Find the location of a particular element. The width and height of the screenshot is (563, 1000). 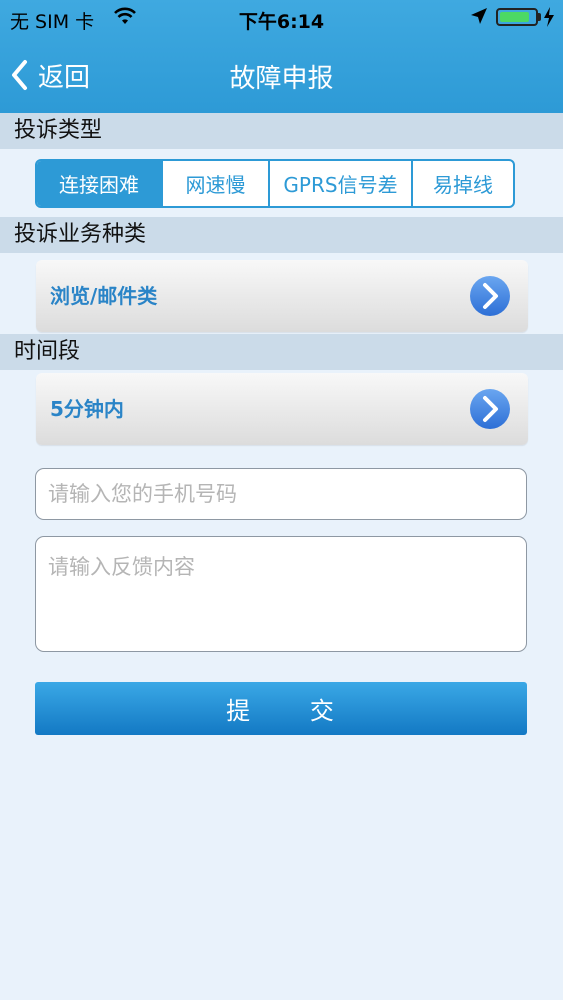

complaint-type-option-3: 易掉线 is located at coordinates (462, 183).